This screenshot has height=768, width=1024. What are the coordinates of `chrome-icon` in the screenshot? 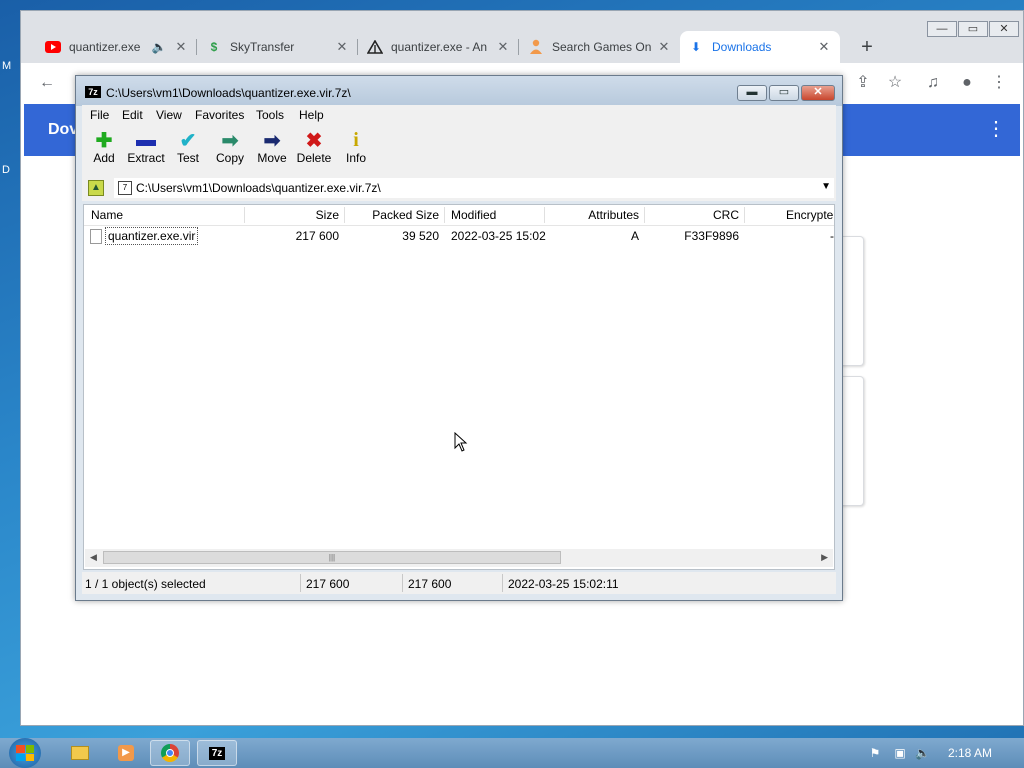 It's located at (170, 753).